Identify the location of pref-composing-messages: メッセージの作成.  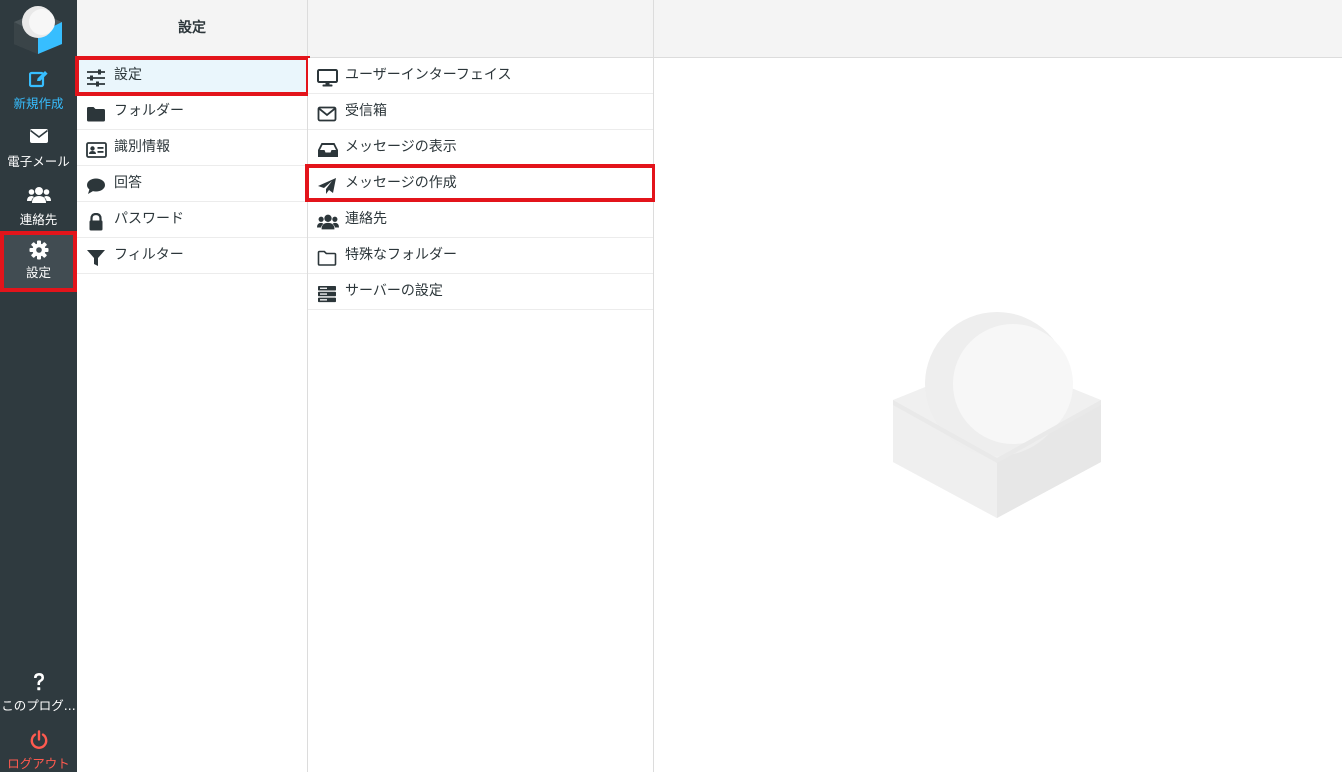
(480, 184).